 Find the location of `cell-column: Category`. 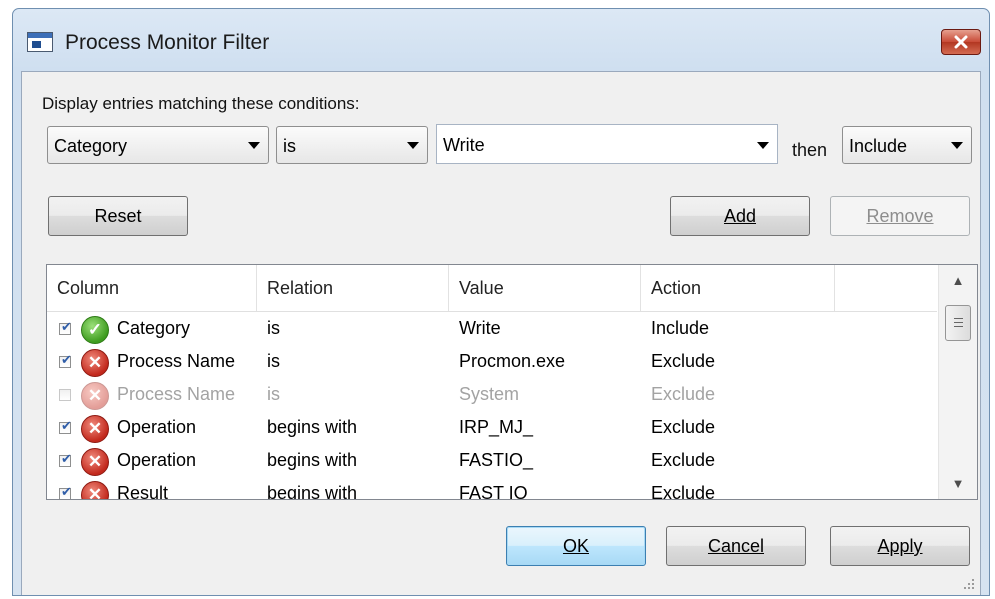

cell-column: Category is located at coordinates (154, 328).